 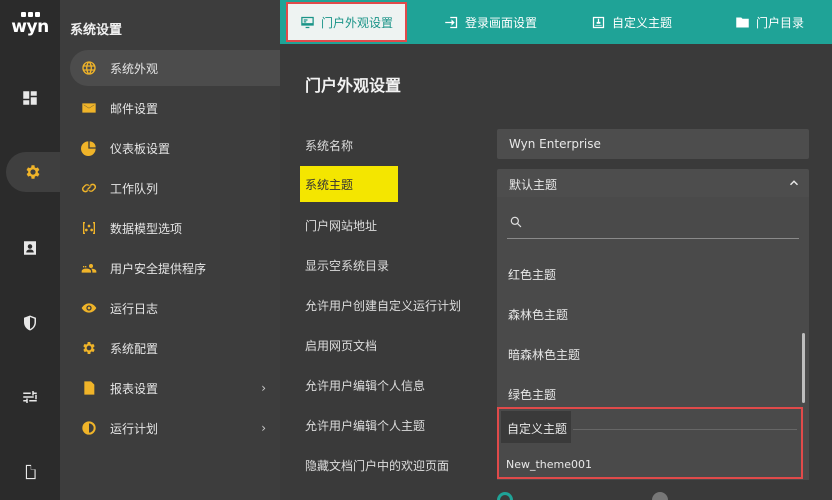 What do you see at coordinates (134, 308) in the screenshot?
I see `sidebar-item-label: 运行日志` at bounding box center [134, 308].